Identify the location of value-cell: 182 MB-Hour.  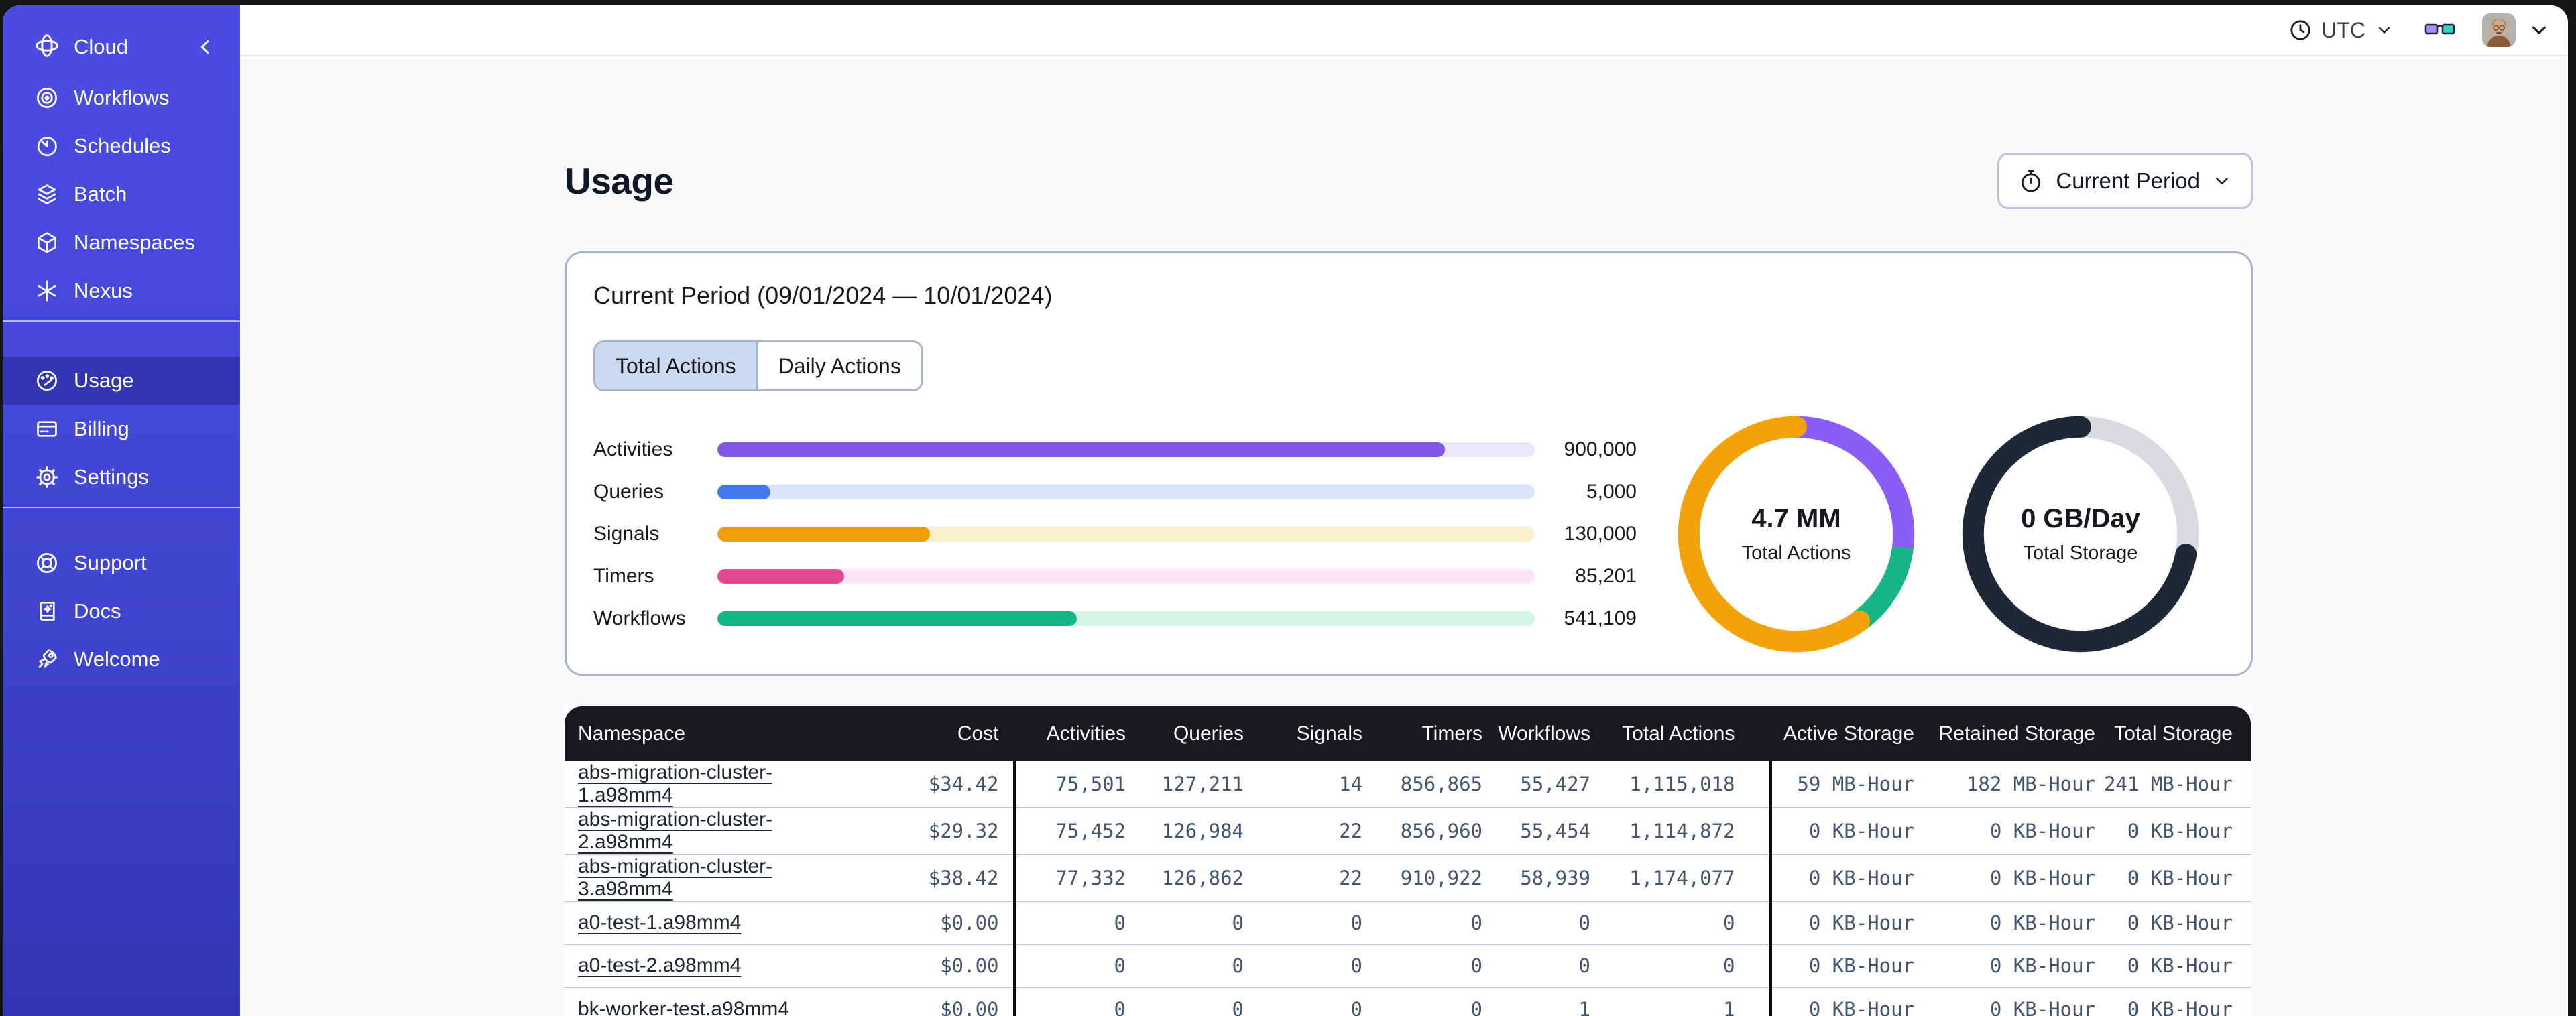
(2004, 784).